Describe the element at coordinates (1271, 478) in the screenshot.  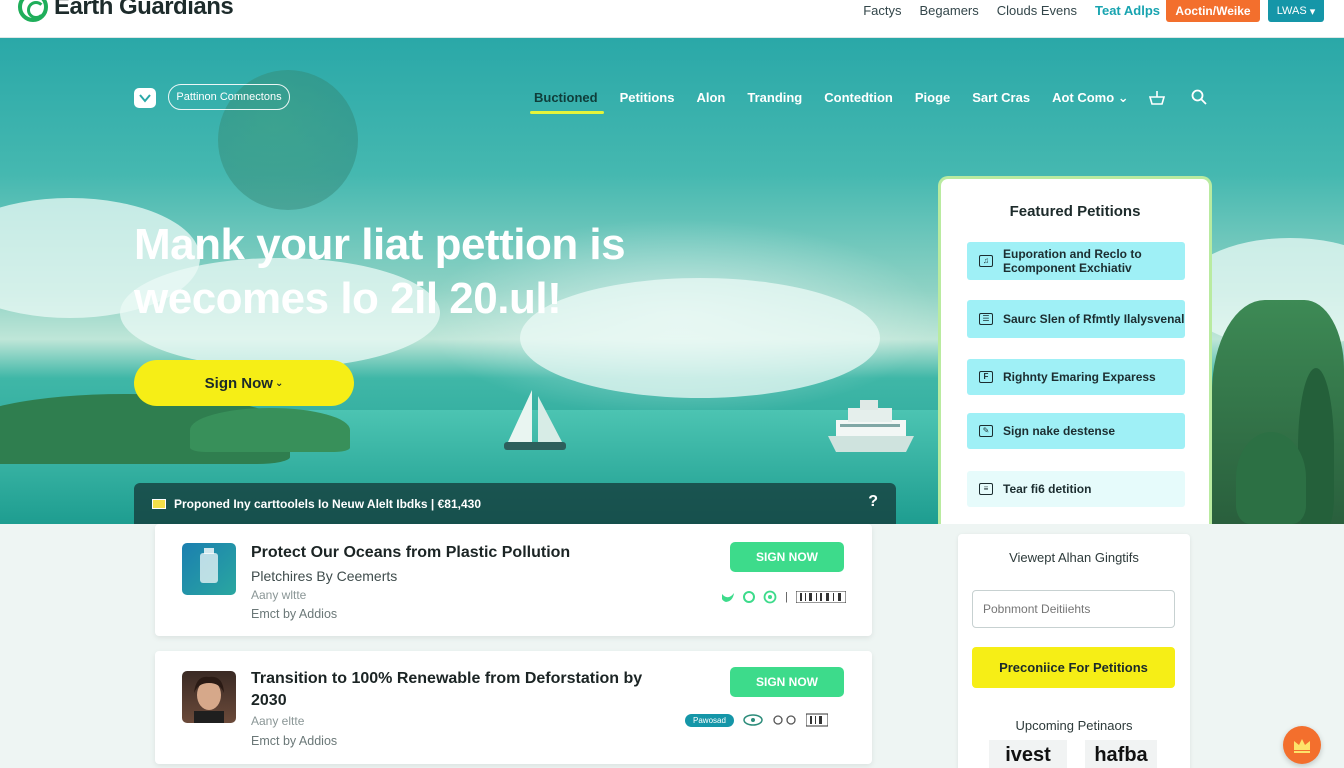
I see `tree-decoration` at that location.